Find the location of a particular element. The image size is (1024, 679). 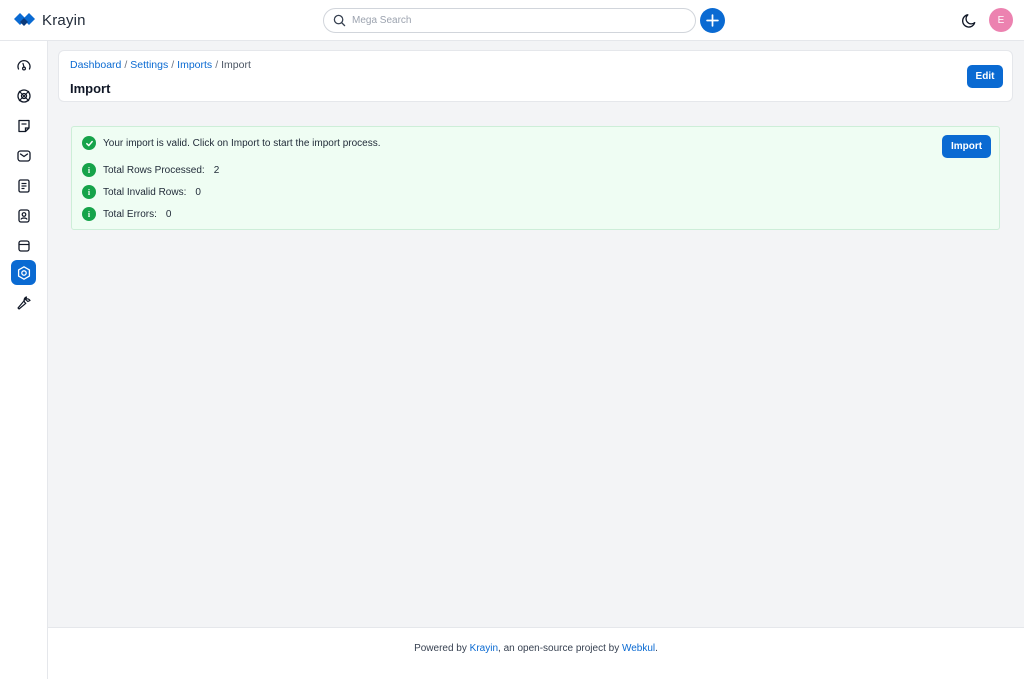

plus-icon is located at coordinates (712, 20).